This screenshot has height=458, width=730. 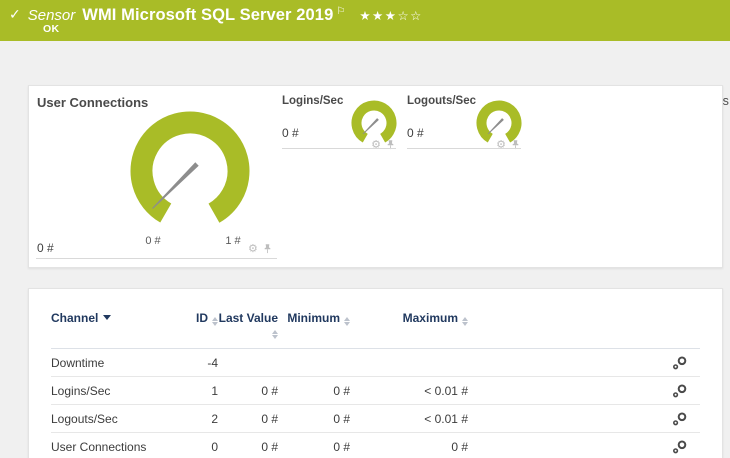 What do you see at coordinates (214, 446) in the screenshot?
I see `cell-id: 0` at bounding box center [214, 446].